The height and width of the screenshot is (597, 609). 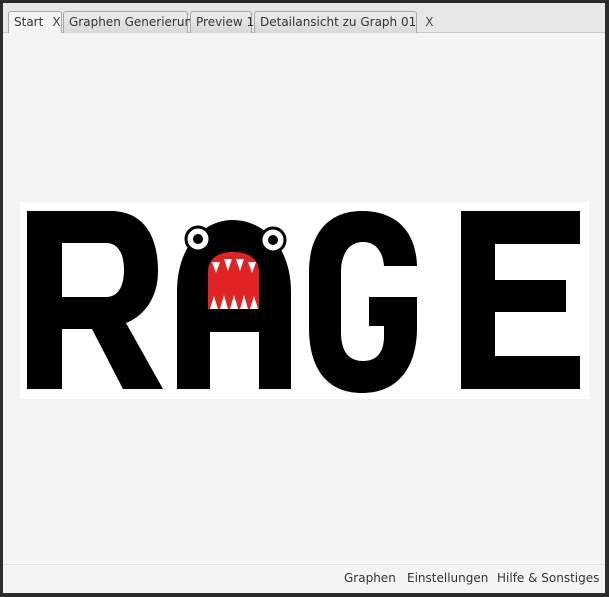 I want to click on logo-letter-e, so click(x=520, y=300).